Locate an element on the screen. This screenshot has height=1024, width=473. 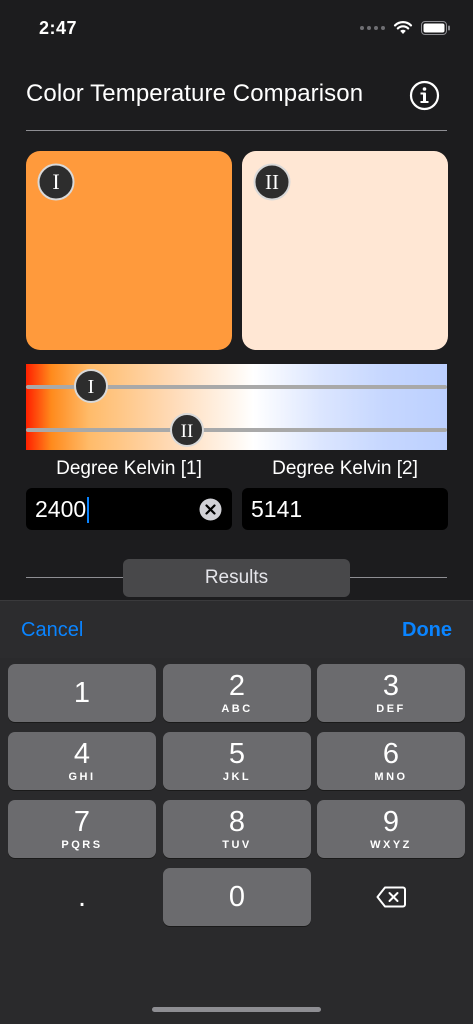
badge-one-icon: I is located at coordinates (56, 182).